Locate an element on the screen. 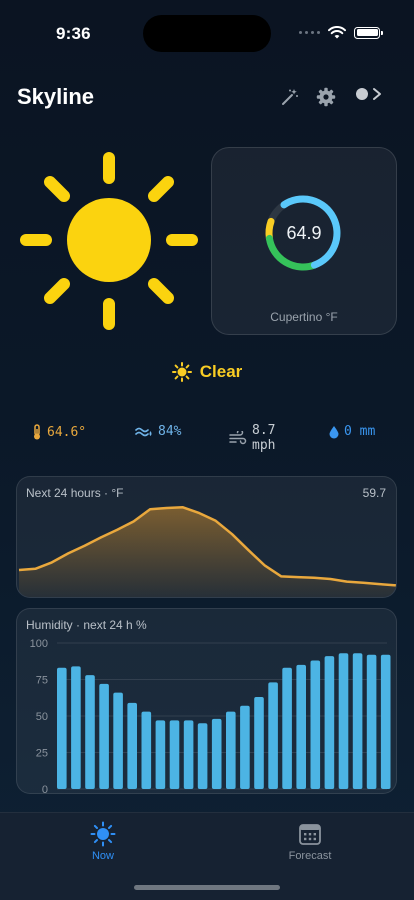 The width and height of the screenshot is (414, 900). temp-chart-current: 59.7 is located at coordinates (374, 493).